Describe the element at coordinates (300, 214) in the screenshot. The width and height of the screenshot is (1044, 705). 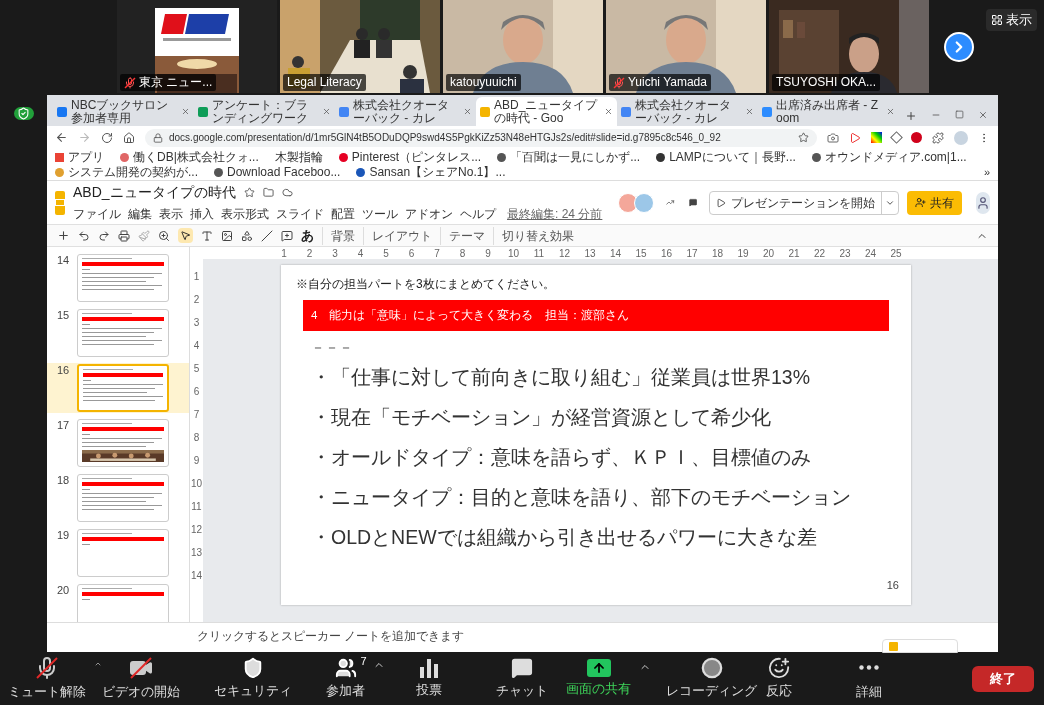
I see `menu-item: スライド` at that location.